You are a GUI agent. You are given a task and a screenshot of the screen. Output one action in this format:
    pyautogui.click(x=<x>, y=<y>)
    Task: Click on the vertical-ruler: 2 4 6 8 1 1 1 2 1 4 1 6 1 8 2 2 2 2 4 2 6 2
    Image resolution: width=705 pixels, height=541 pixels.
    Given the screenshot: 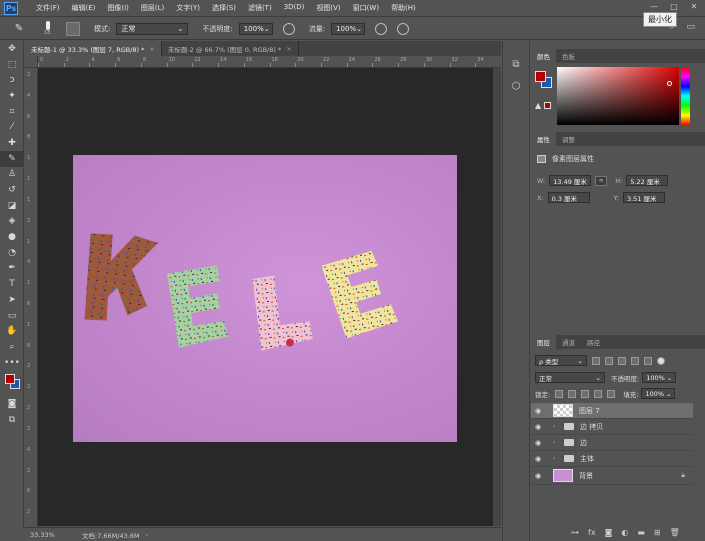 What is the action you would take?
    pyautogui.click(x=31, y=297)
    